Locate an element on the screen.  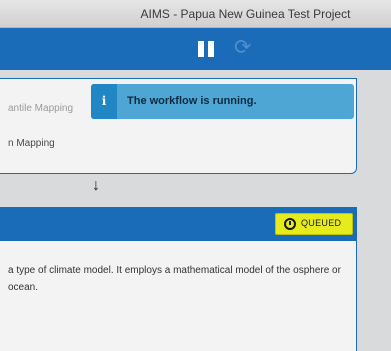
info-icon: i is located at coordinates (104, 101).